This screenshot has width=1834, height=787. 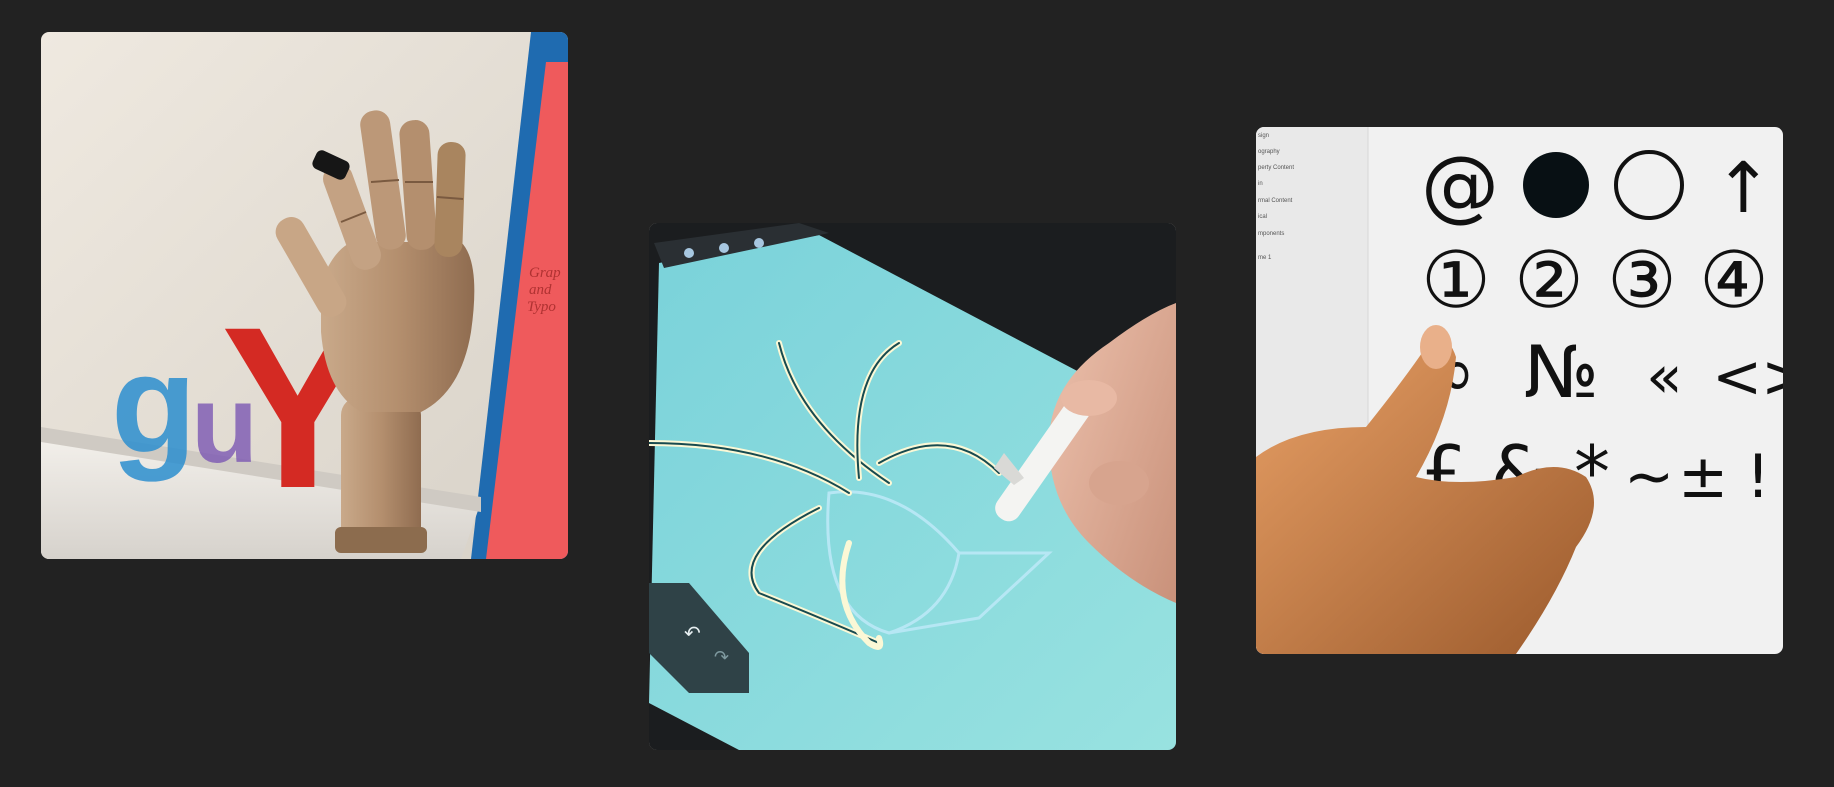 What do you see at coordinates (1549, 281) in the screenshot?
I see `svg-text: ②` at bounding box center [1549, 281].